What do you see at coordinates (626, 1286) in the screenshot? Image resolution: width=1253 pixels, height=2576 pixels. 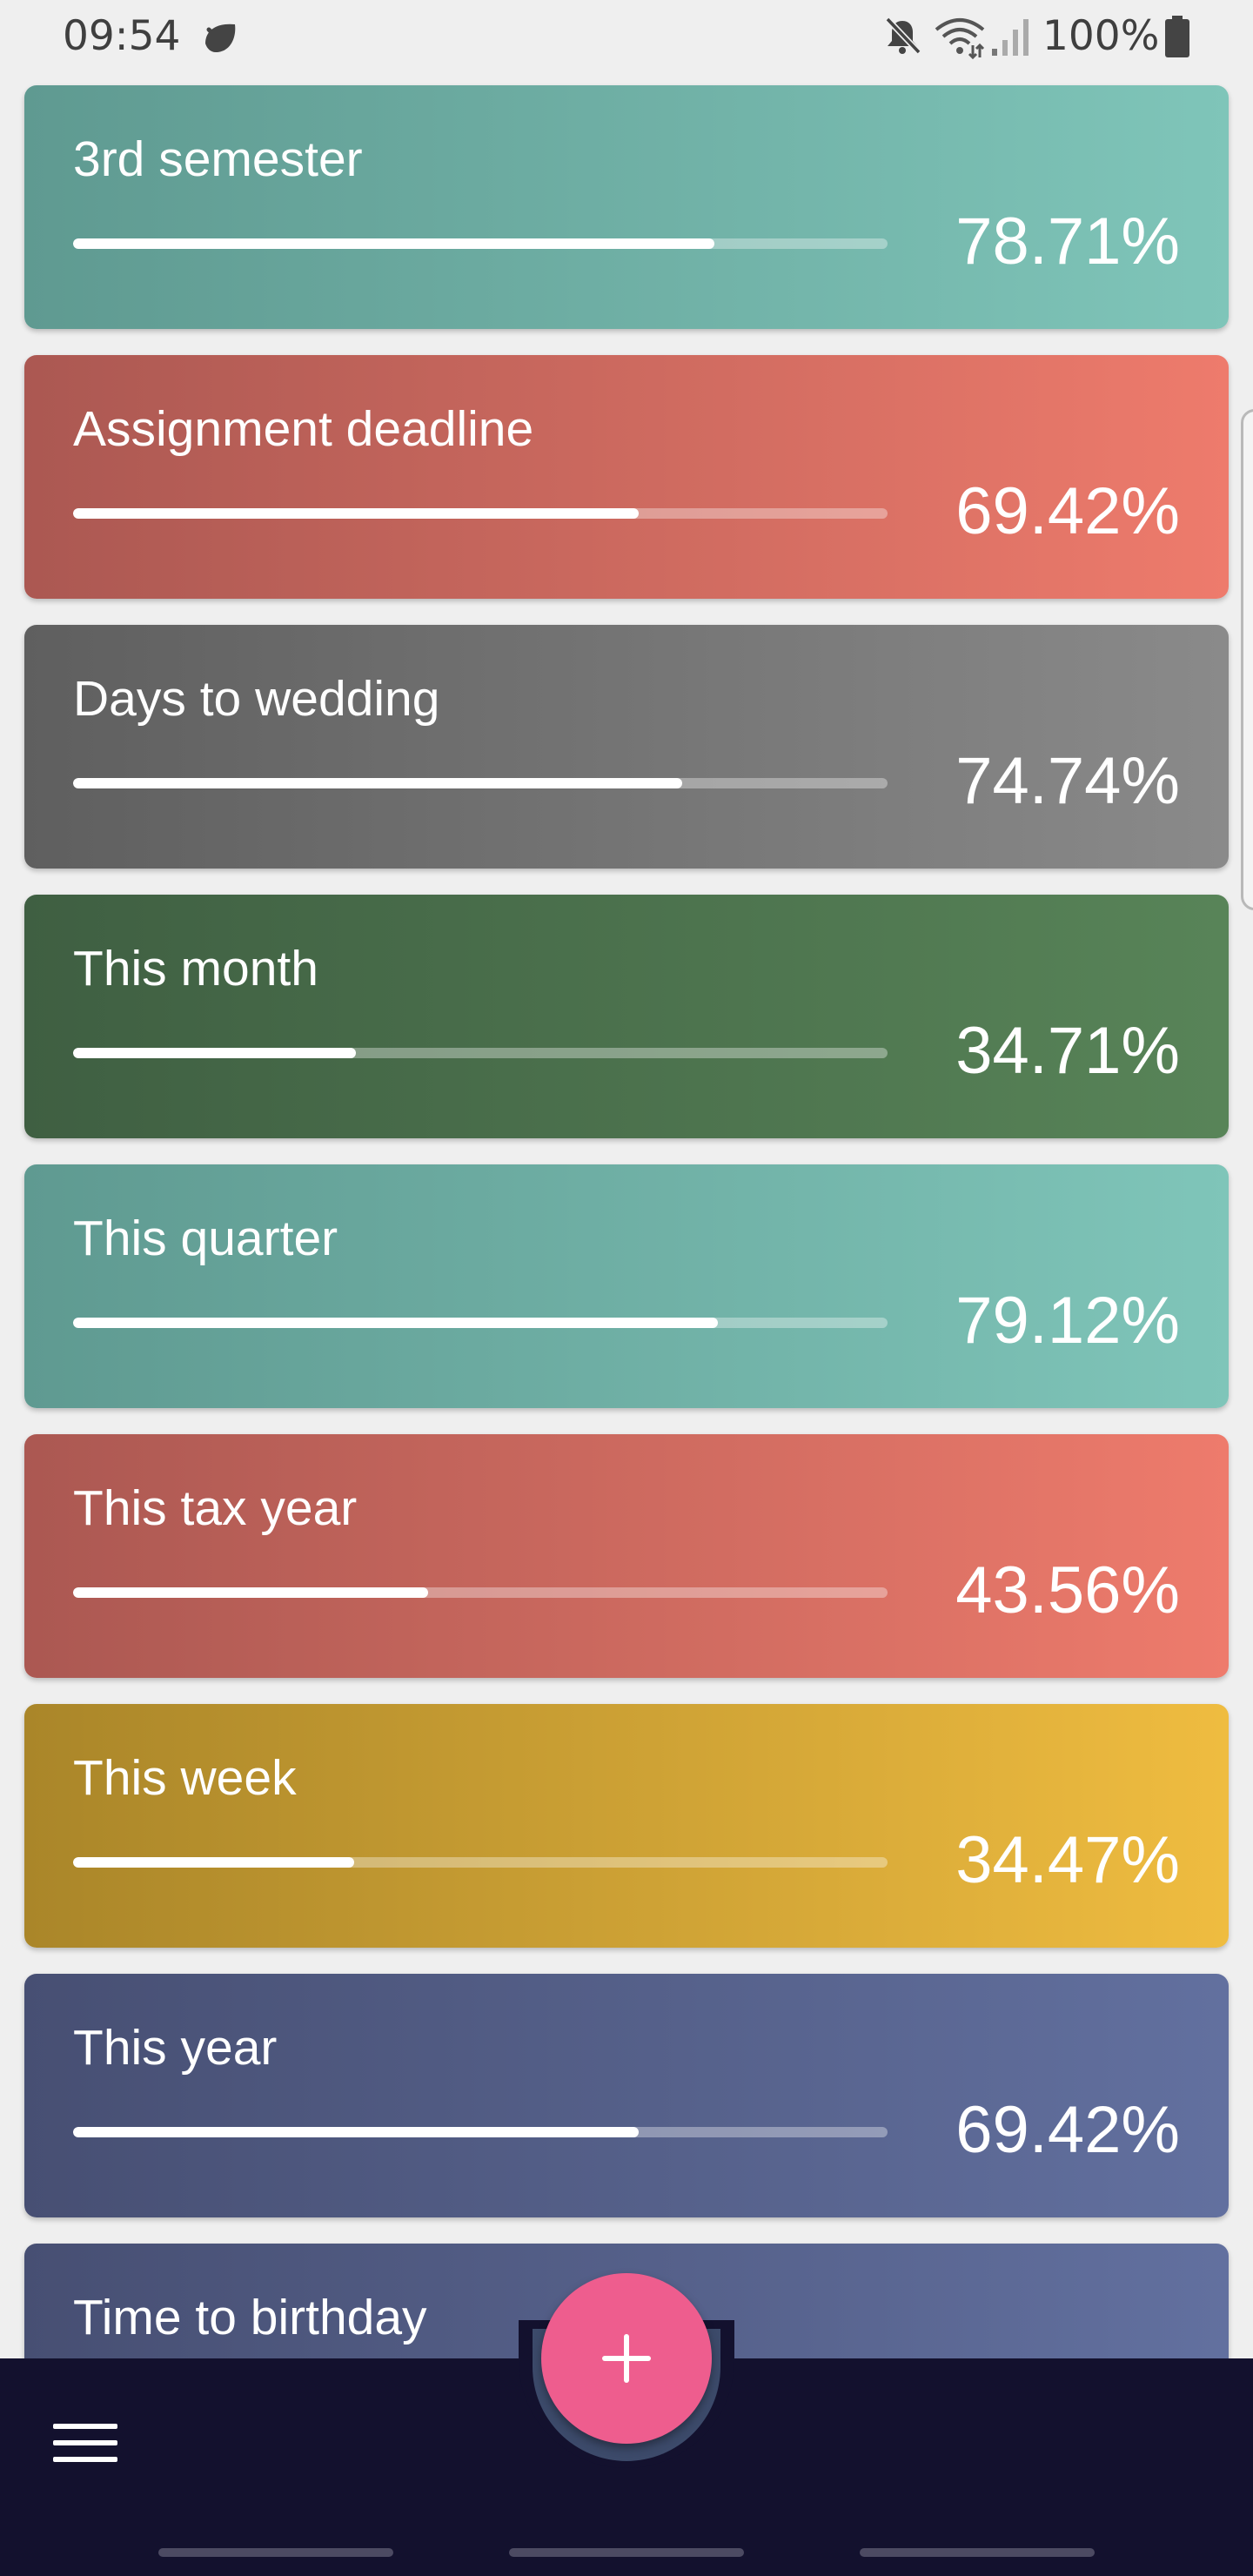 I see `progress-card: This quarter 79.12%` at bounding box center [626, 1286].